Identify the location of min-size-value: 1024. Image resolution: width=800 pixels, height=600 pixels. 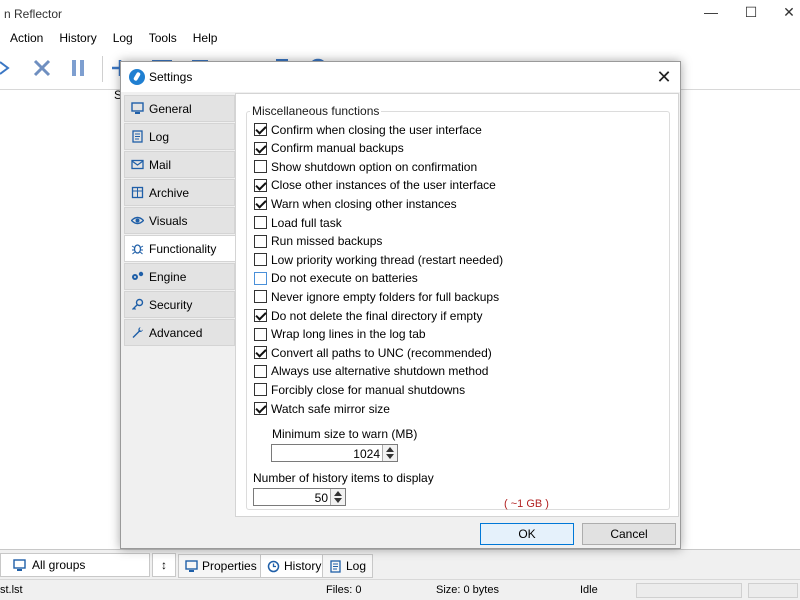
(366, 454).